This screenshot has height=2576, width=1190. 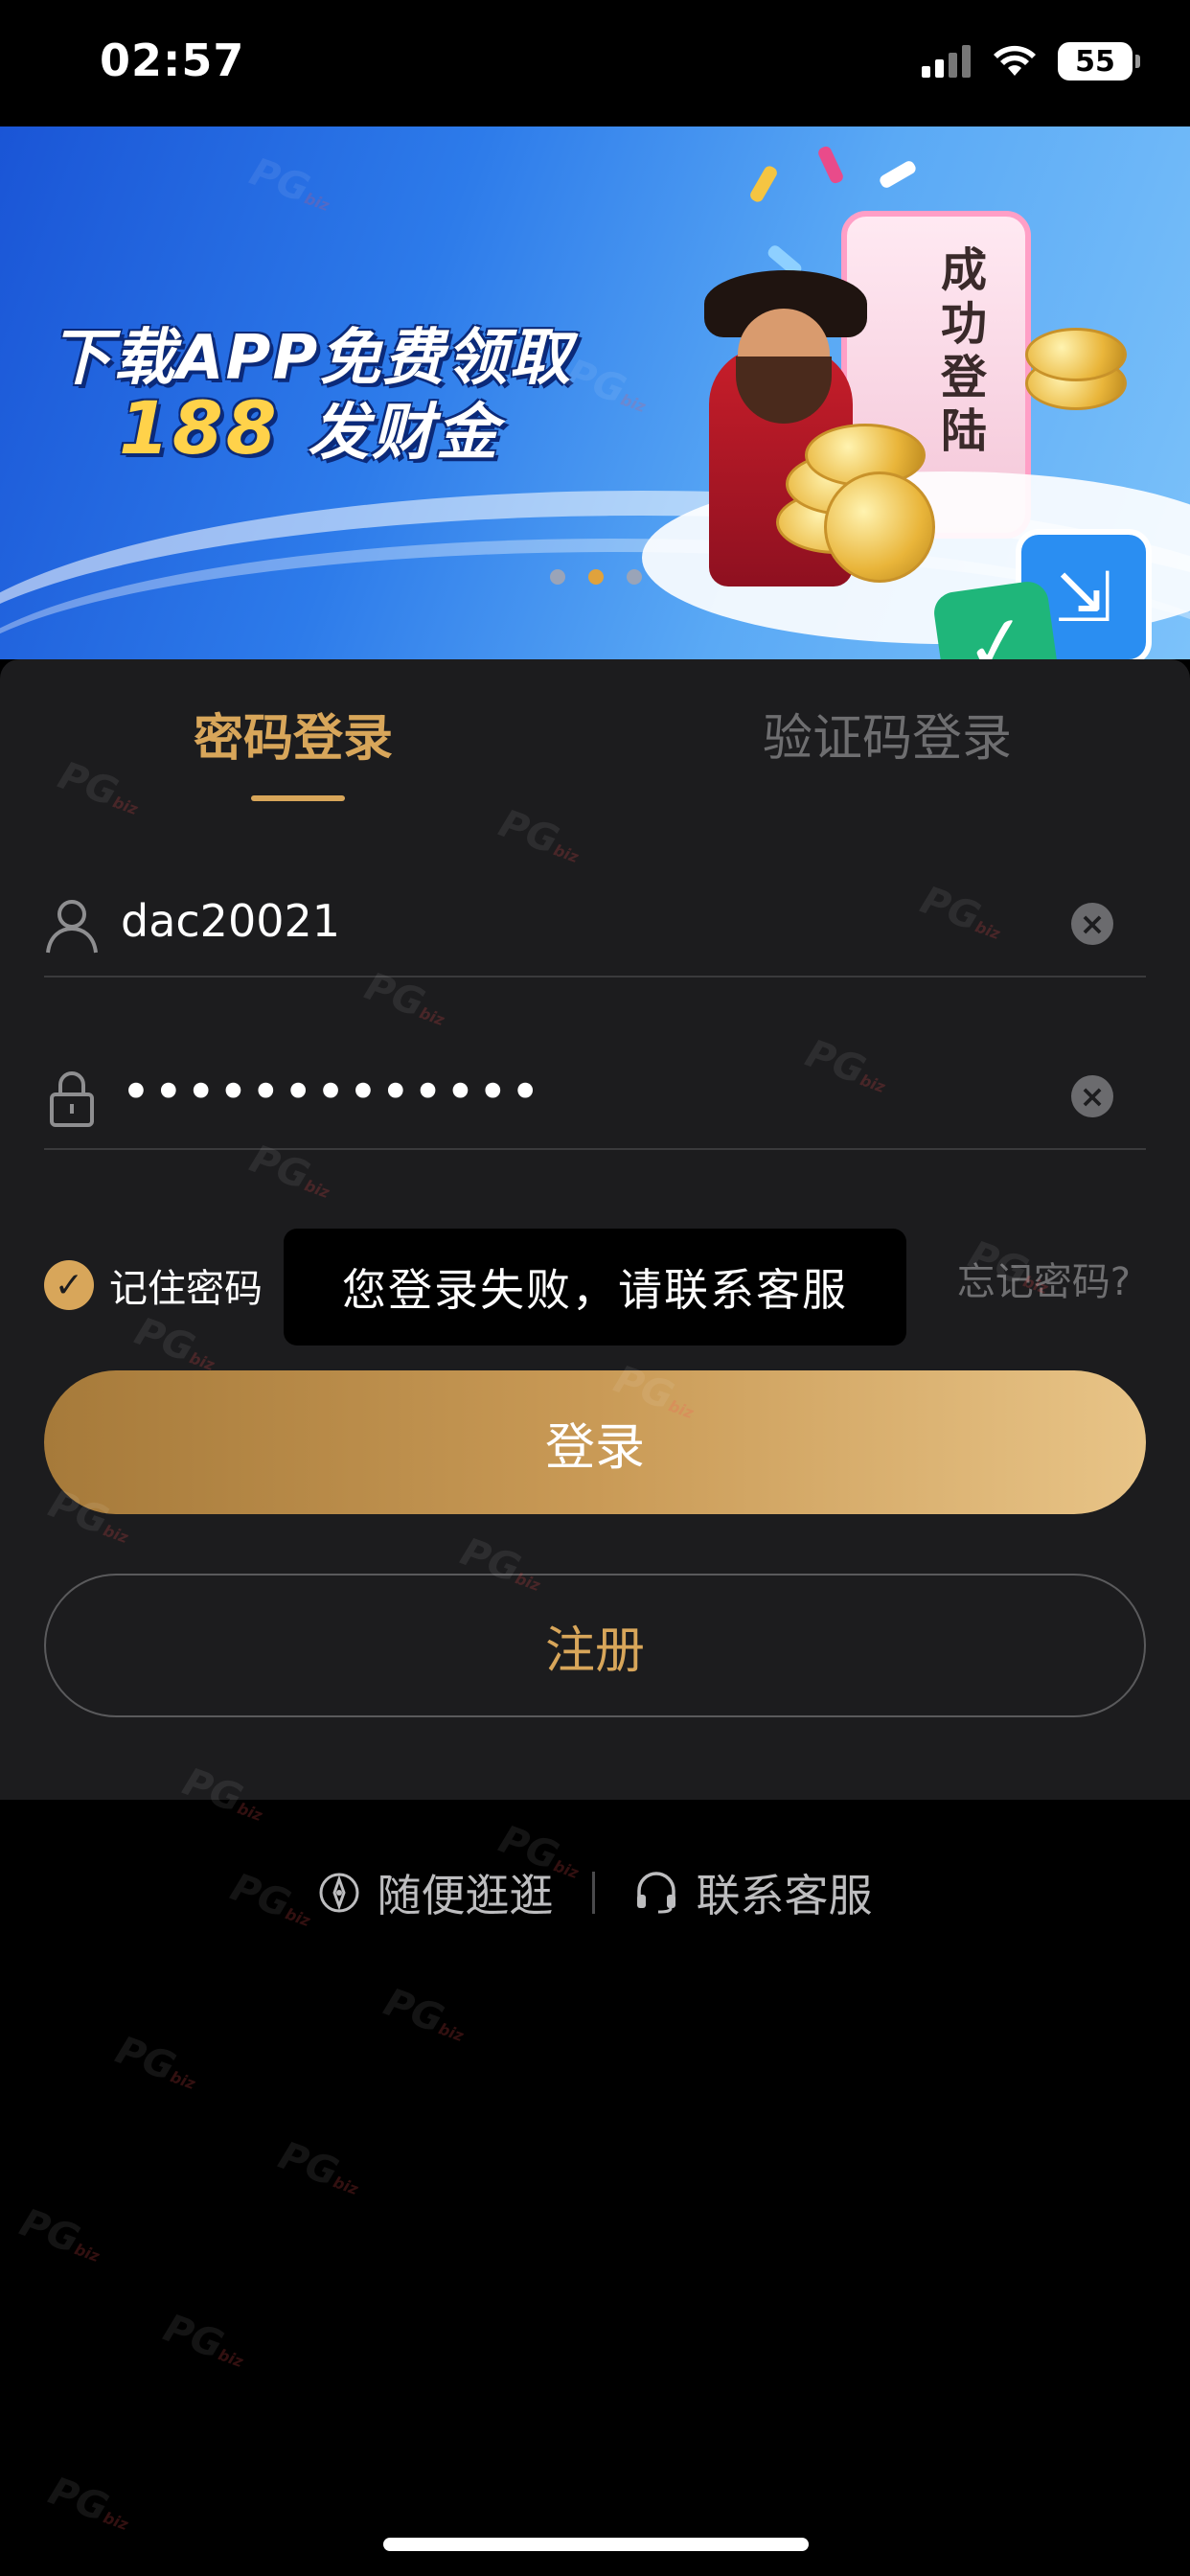 What do you see at coordinates (294, 734) in the screenshot?
I see `tab-password-login: 密码登录` at bounding box center [294, 734].